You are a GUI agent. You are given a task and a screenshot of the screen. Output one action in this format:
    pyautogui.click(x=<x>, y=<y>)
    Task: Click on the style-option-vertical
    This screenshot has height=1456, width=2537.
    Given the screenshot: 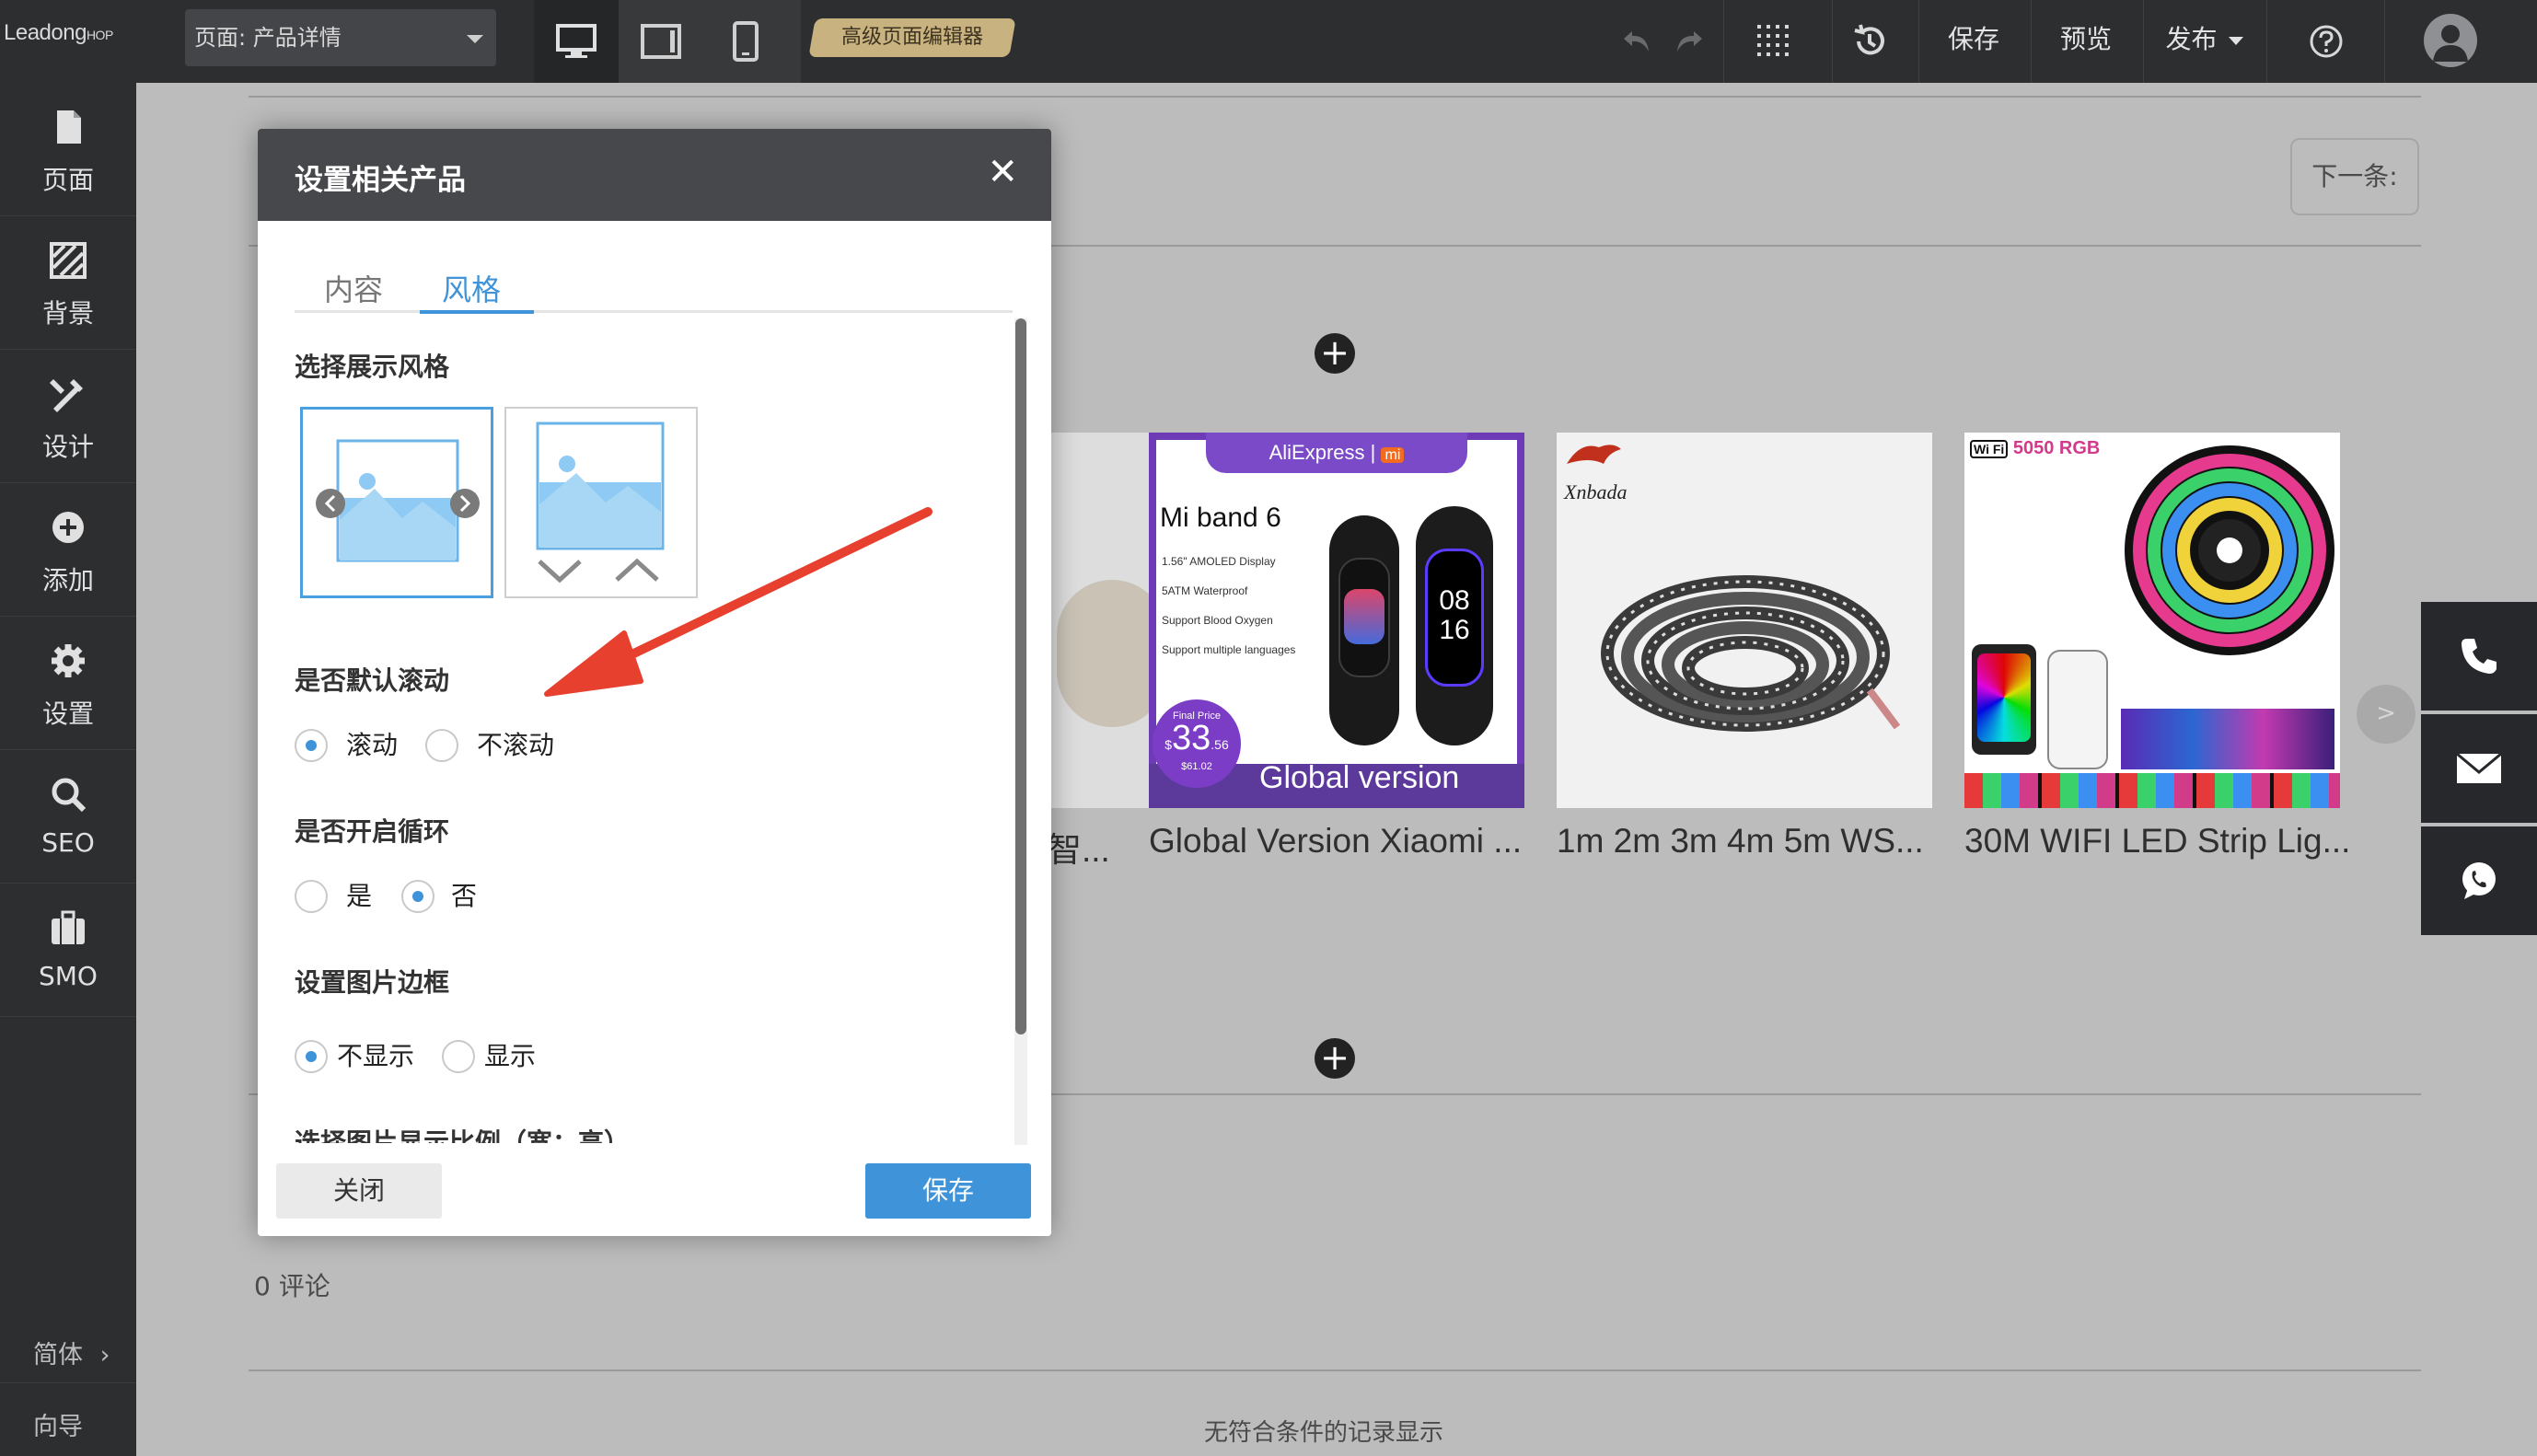 What is the action you would take?
    pyautogui.click(x=601, y=502)
    